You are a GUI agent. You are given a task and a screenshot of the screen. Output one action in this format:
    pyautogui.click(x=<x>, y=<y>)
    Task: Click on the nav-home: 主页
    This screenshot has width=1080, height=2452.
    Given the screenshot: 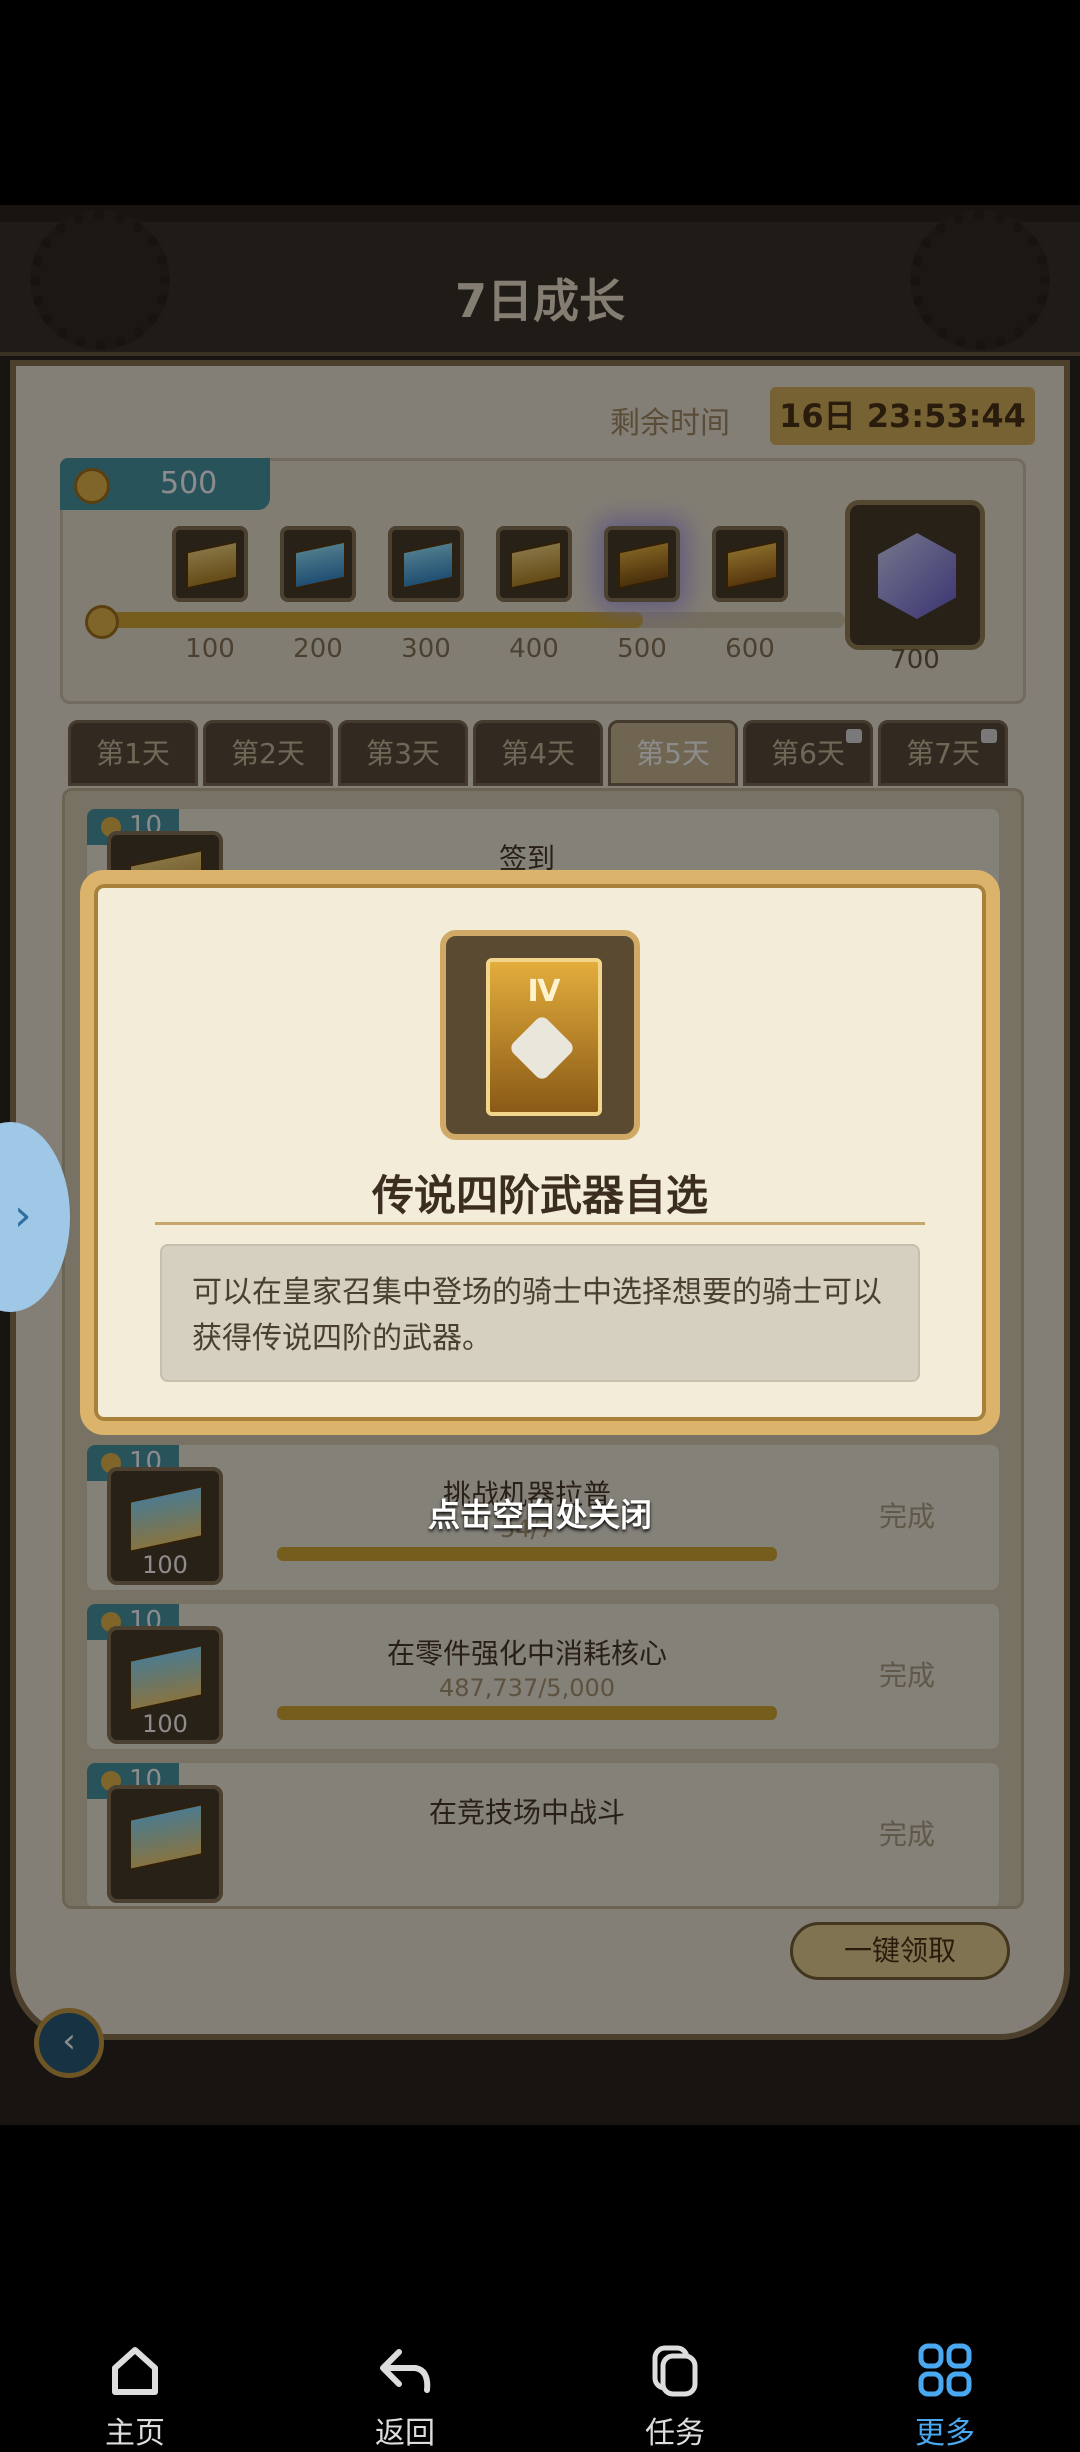 What is the action you would take?
    pyautogui.click(x=135, y=2390)
    